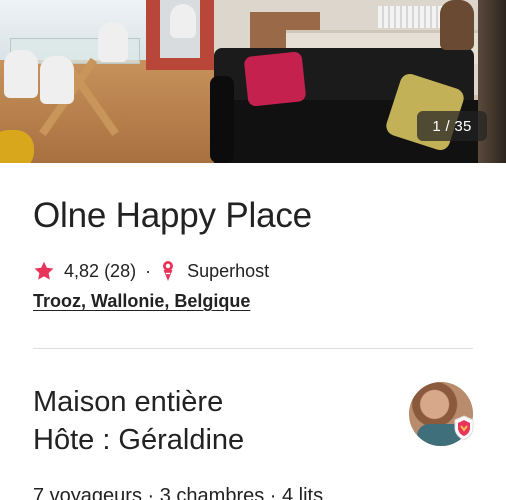 Image resolution: width=506 pixels, height=500 pixels. I want to click on rating-value: 4,82, so click(82, 270).